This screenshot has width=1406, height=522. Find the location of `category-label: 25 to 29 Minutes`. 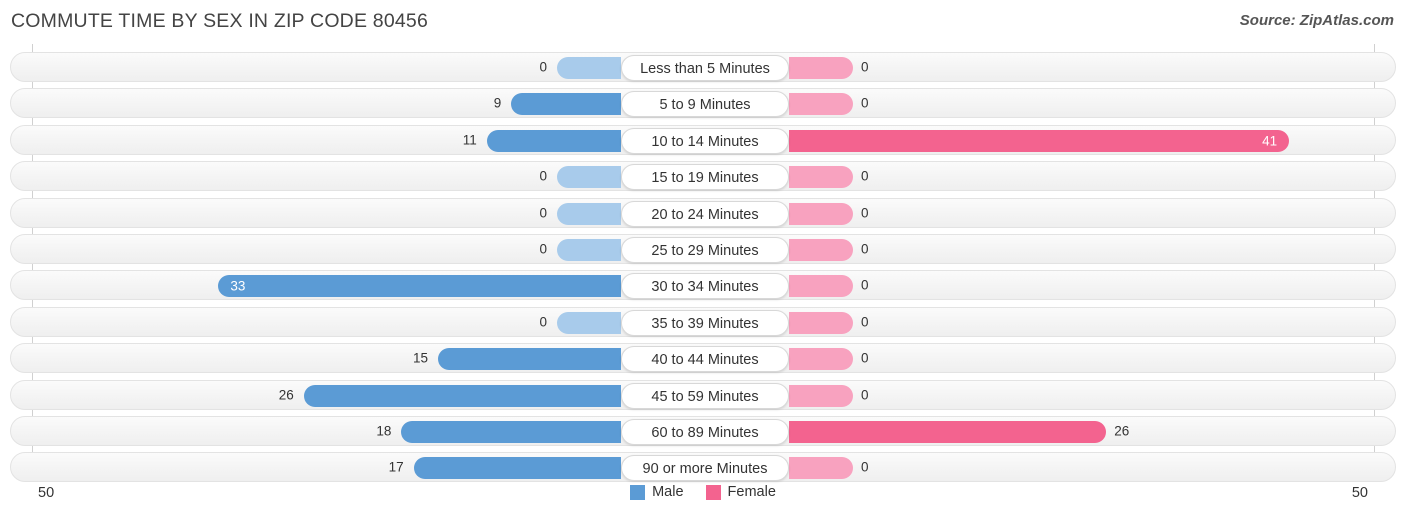

category-label: 25 to 29 Minutes is located at coordinates (705, 250).